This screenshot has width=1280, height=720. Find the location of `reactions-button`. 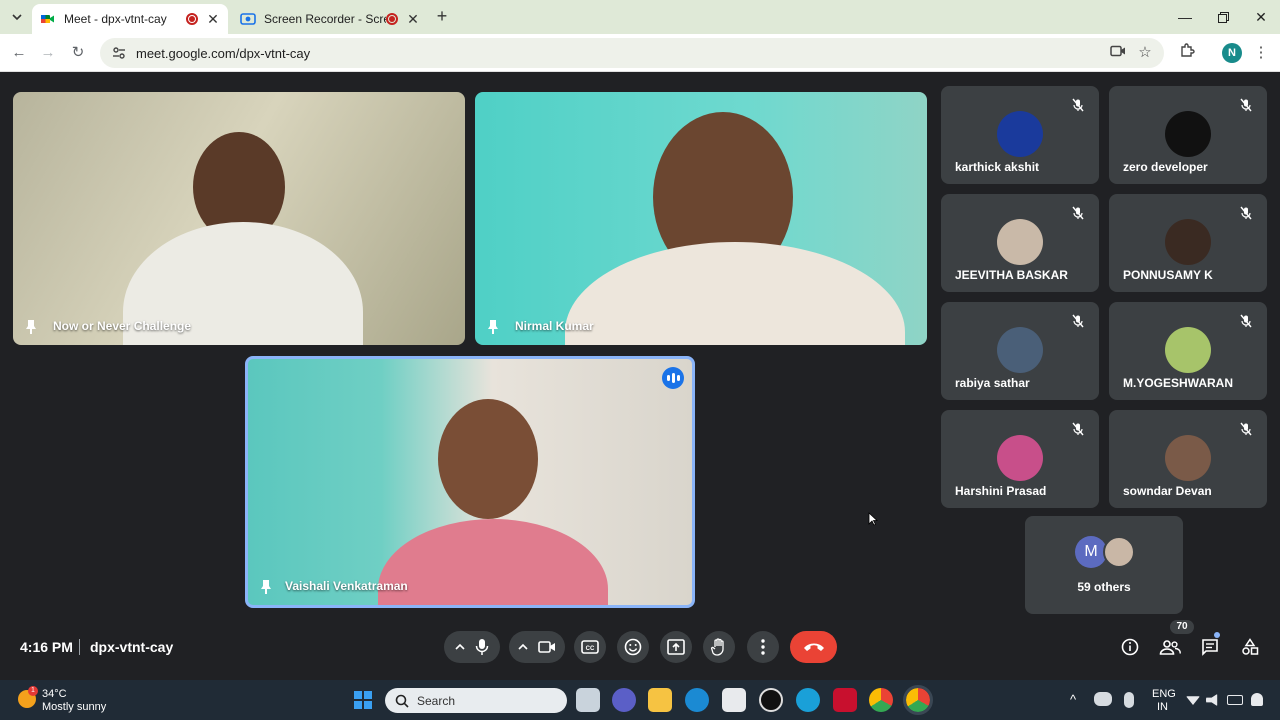

reactions-button is located at coordinates (633, 647).